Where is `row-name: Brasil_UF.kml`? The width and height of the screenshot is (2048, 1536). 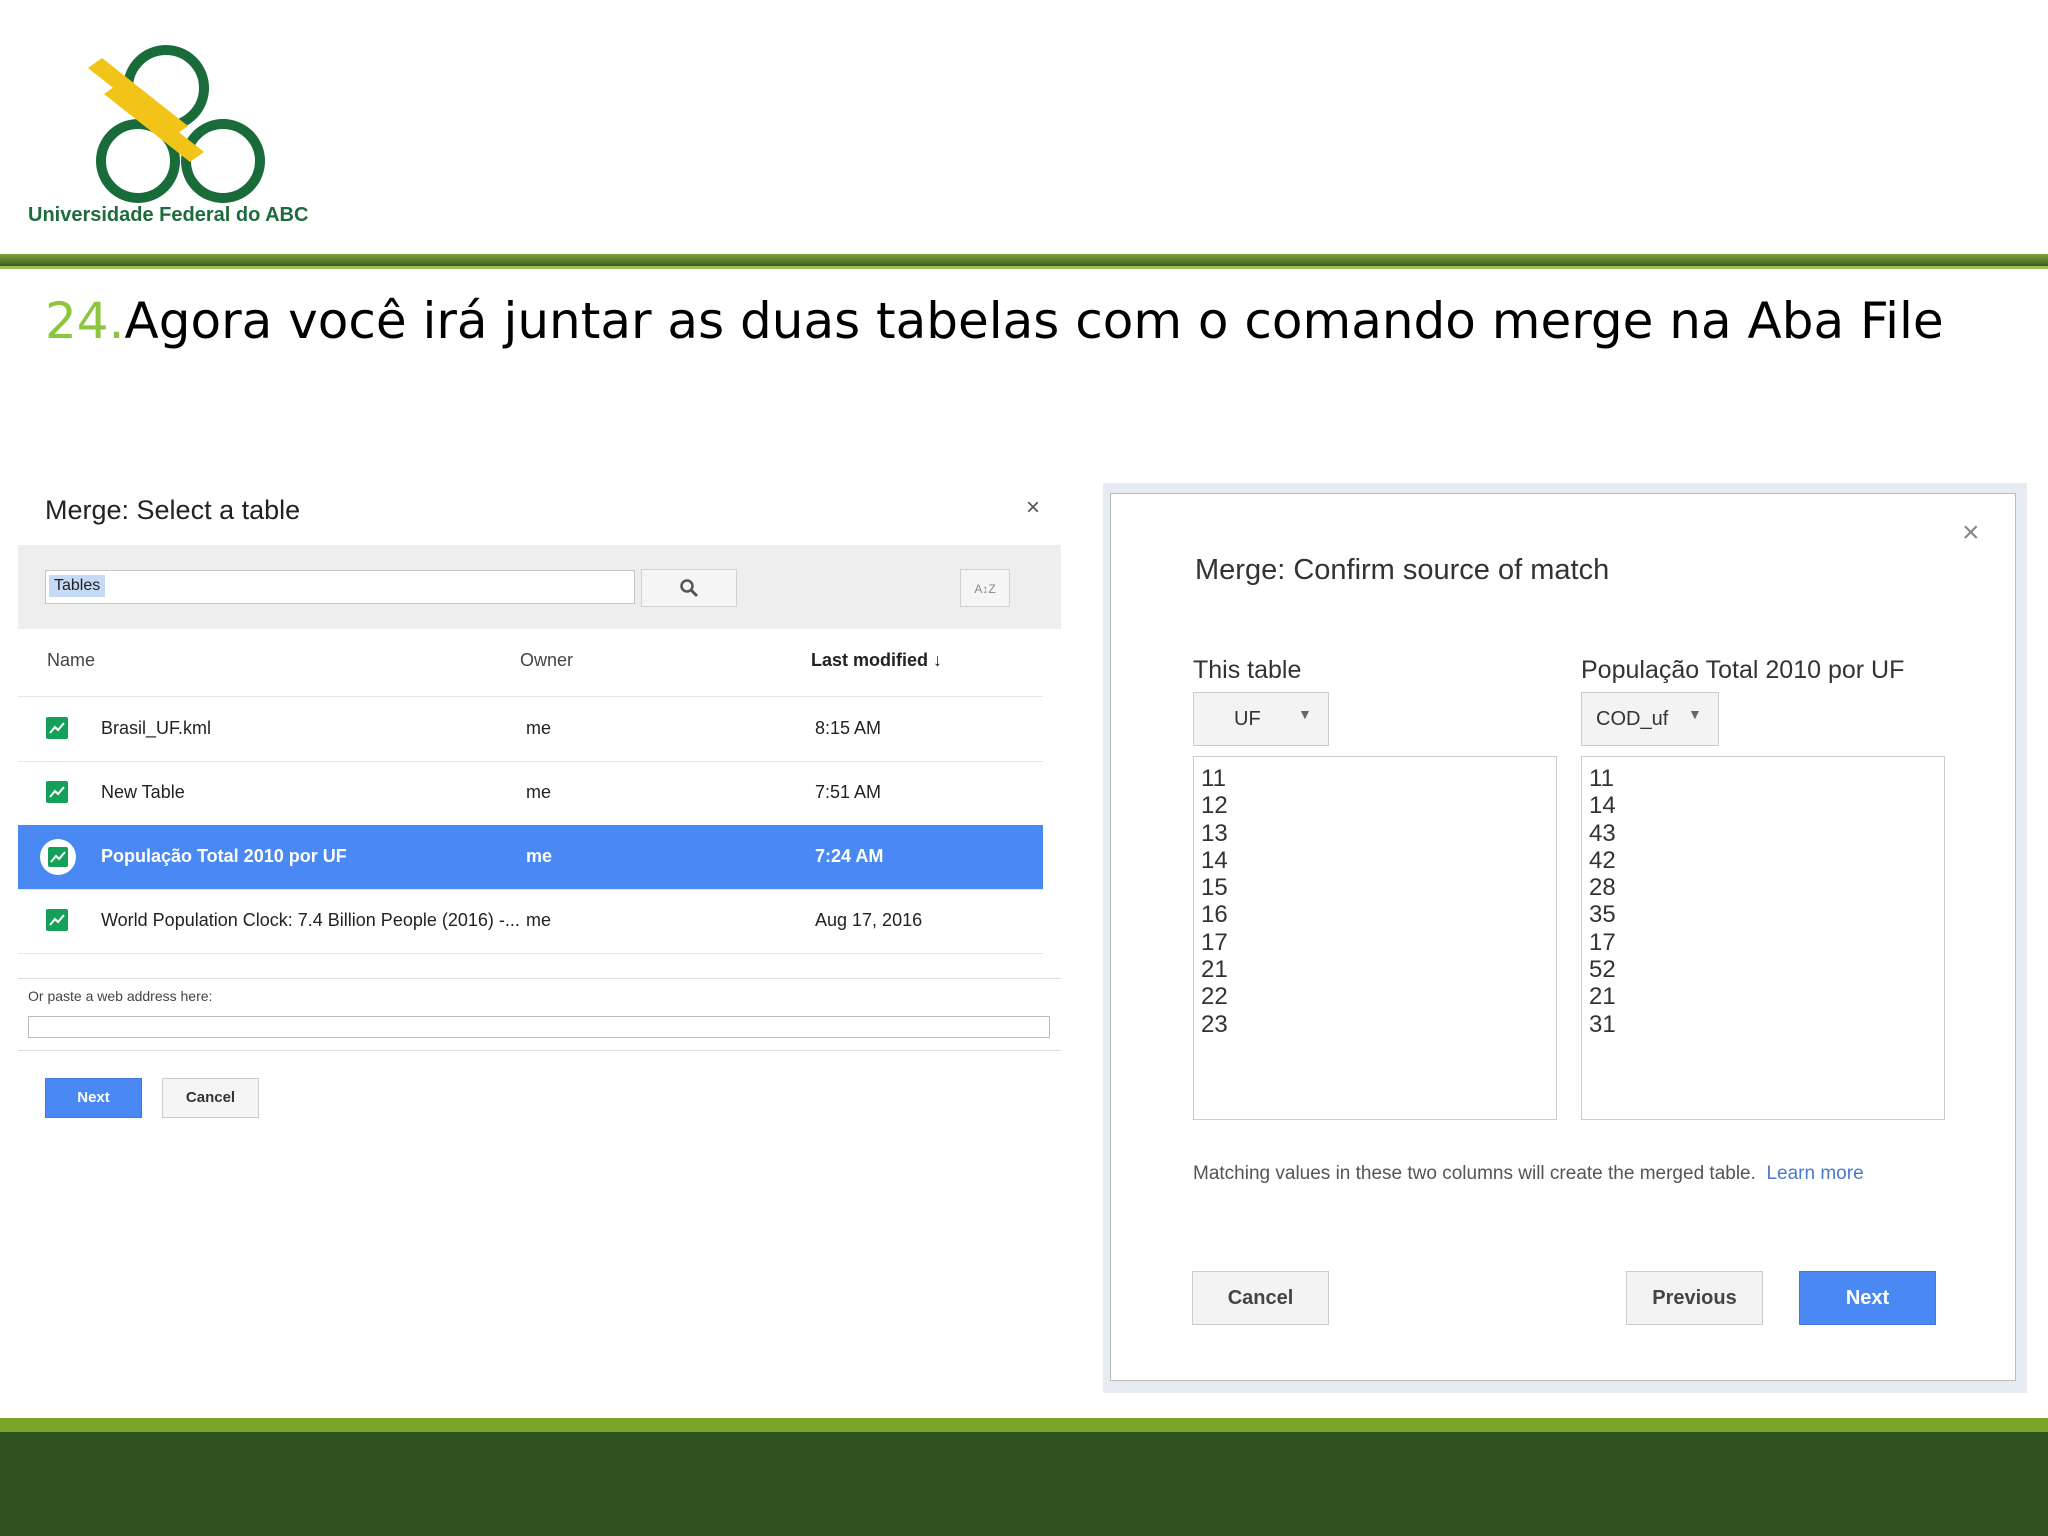 row-name: Brasil_UF.kml is located at coordinates (156, 728).